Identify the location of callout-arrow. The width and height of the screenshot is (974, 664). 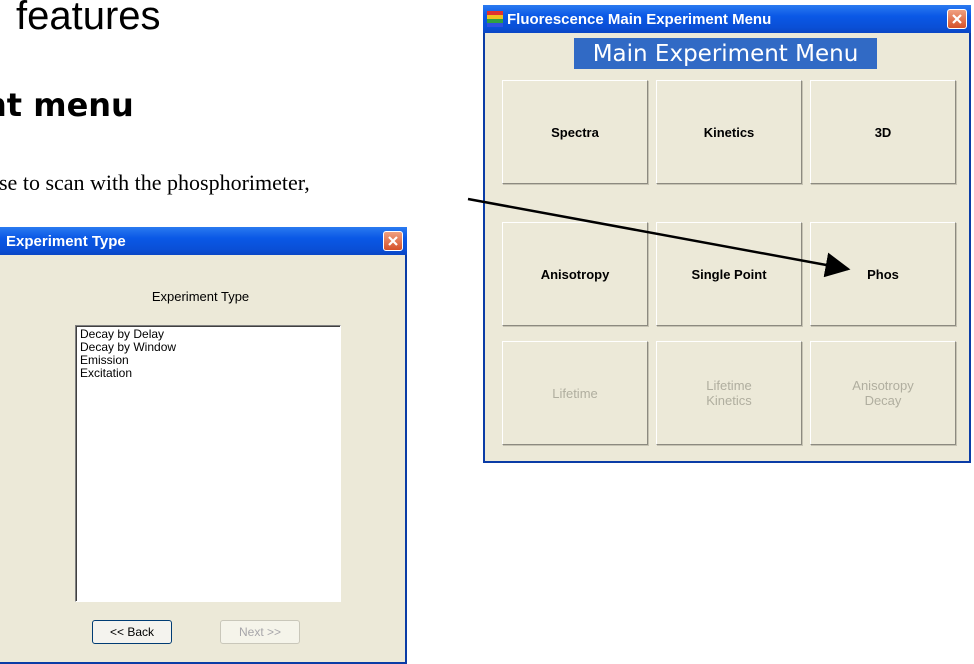
(659, 237).